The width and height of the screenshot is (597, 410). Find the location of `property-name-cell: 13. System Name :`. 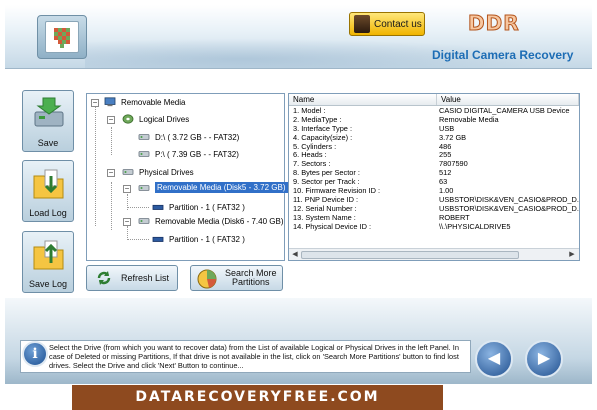

property-name-cell: 13. System Name : is located at coordinates (324, 217).